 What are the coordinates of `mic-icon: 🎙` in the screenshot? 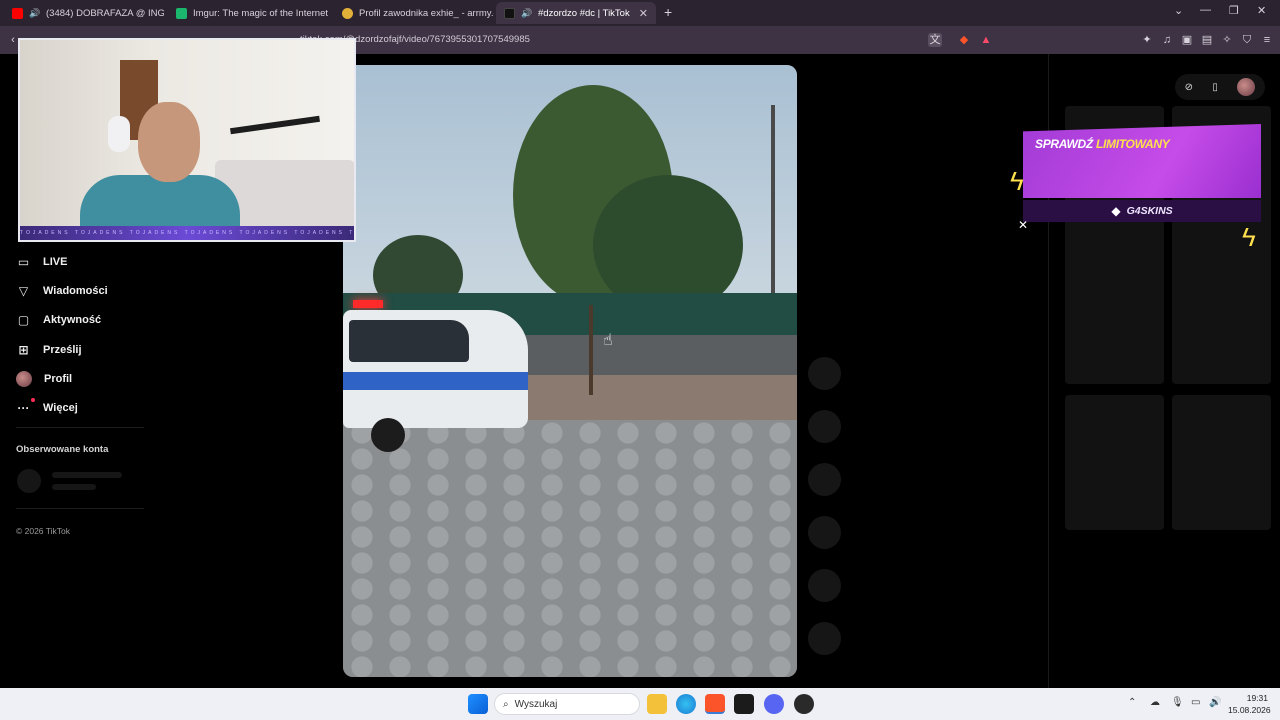 It's located at (1177, 702).